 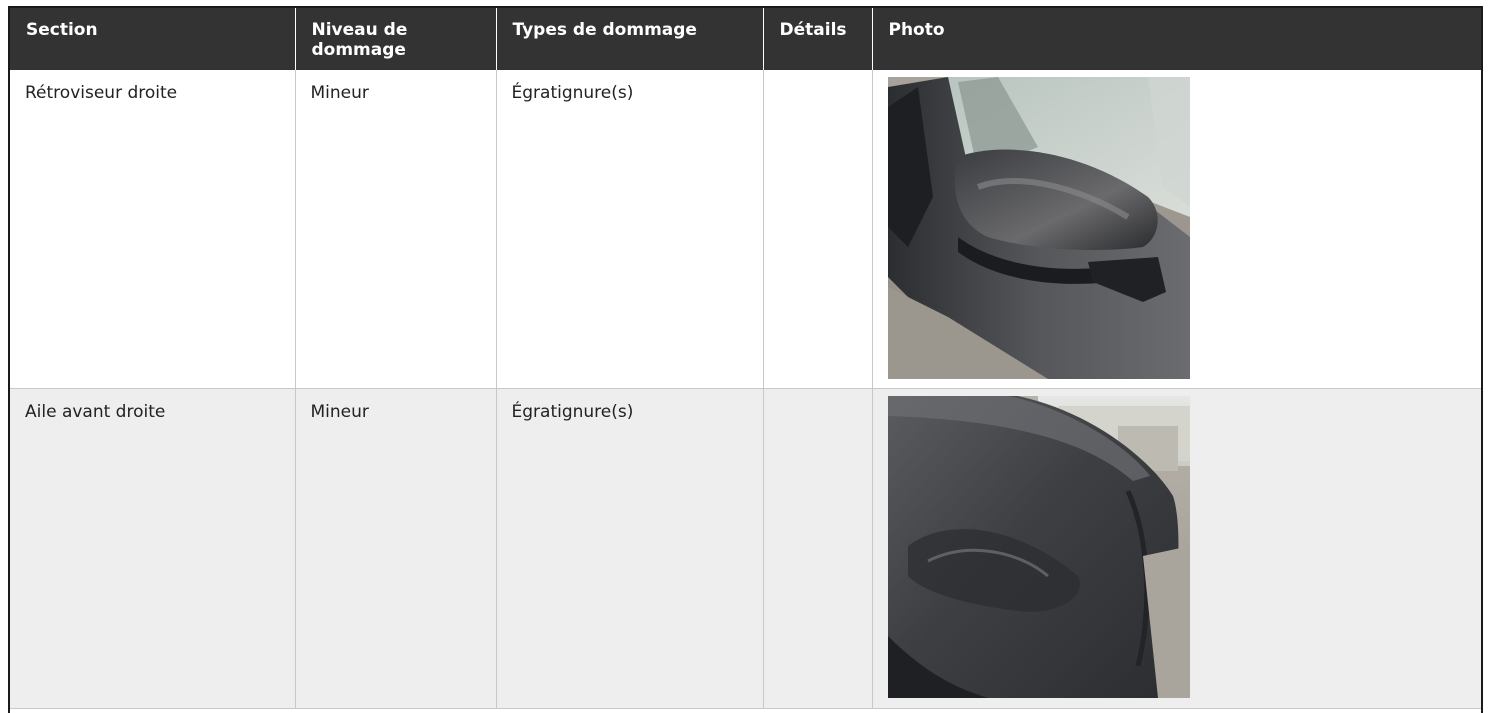 I want to click on header-types: Types de dommage, so click(x=630, y=39).